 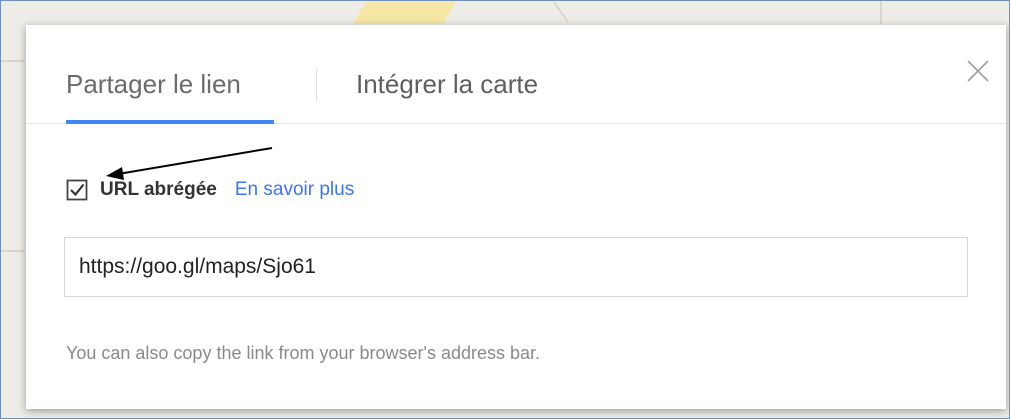 I want to click on share-url-input, so click(x=516, y=267).